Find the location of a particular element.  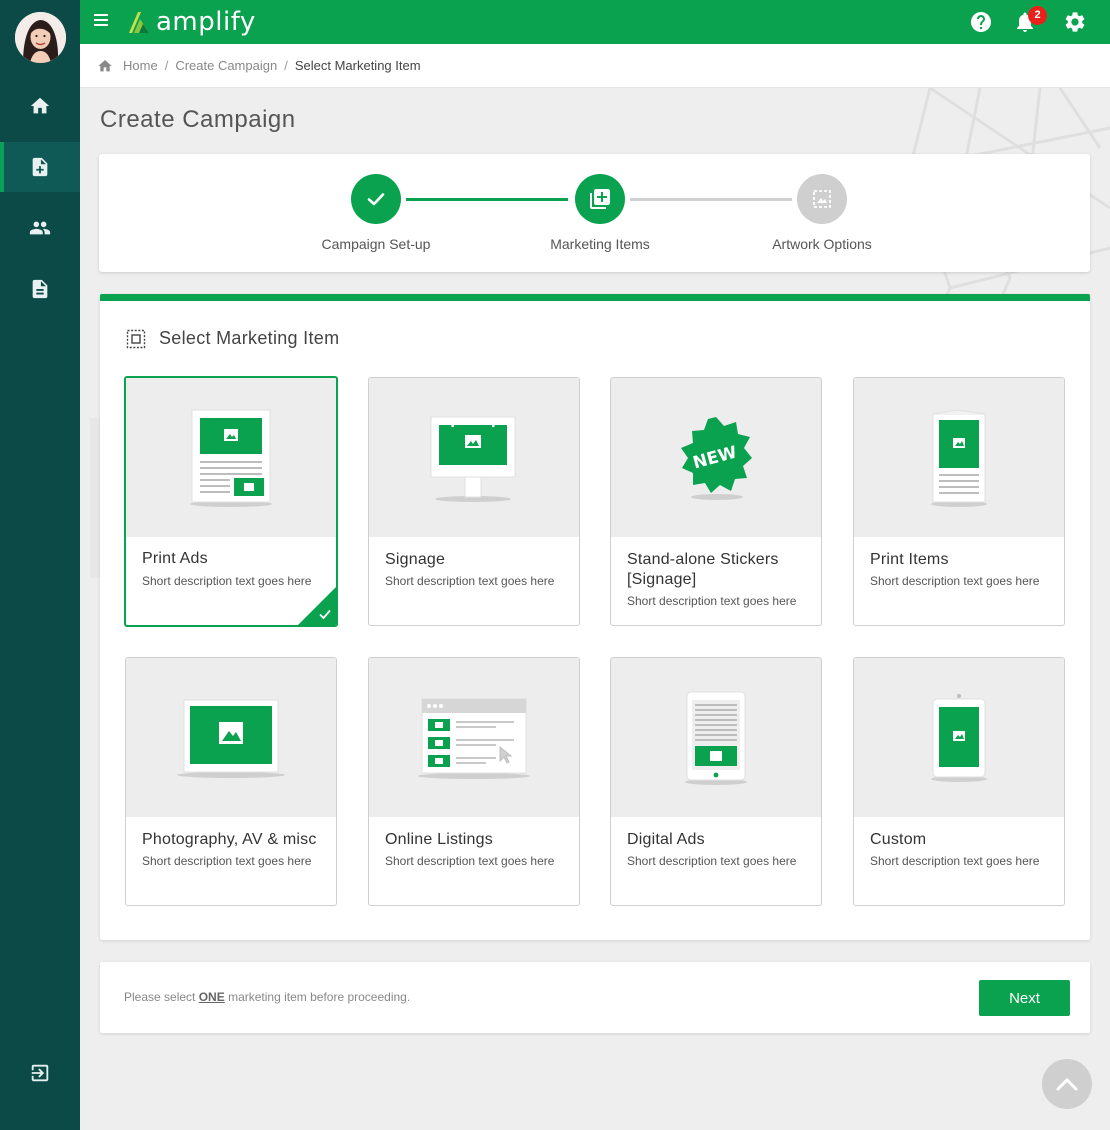

tablet-ad-icon is located at coordinates (716, 738).